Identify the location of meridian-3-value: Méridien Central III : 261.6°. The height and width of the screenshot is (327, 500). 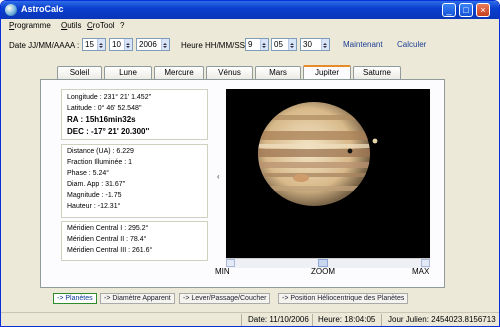
(110, 250).